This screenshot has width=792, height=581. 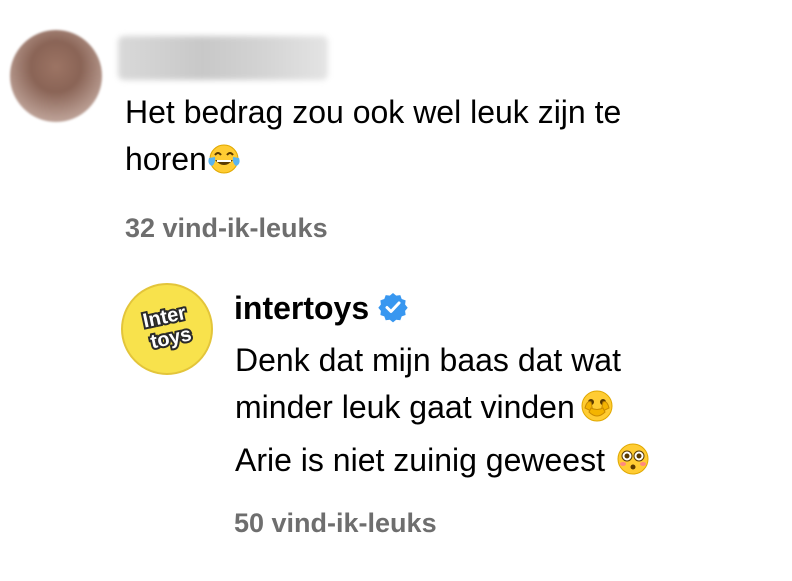 I want to click on reply-username: intertoys, so click(x=301, y=308).